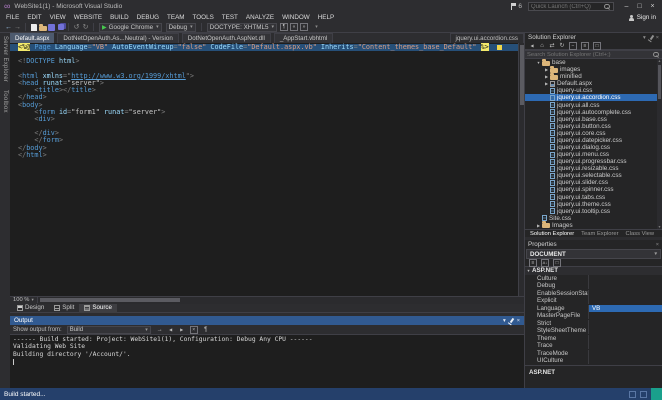 The height and width of the screenshot is (400, 662). Describe the element at coordinates (593, 254) in the screenshot. I see `properties-object-combo: DOCUMENT ▾` at that location.